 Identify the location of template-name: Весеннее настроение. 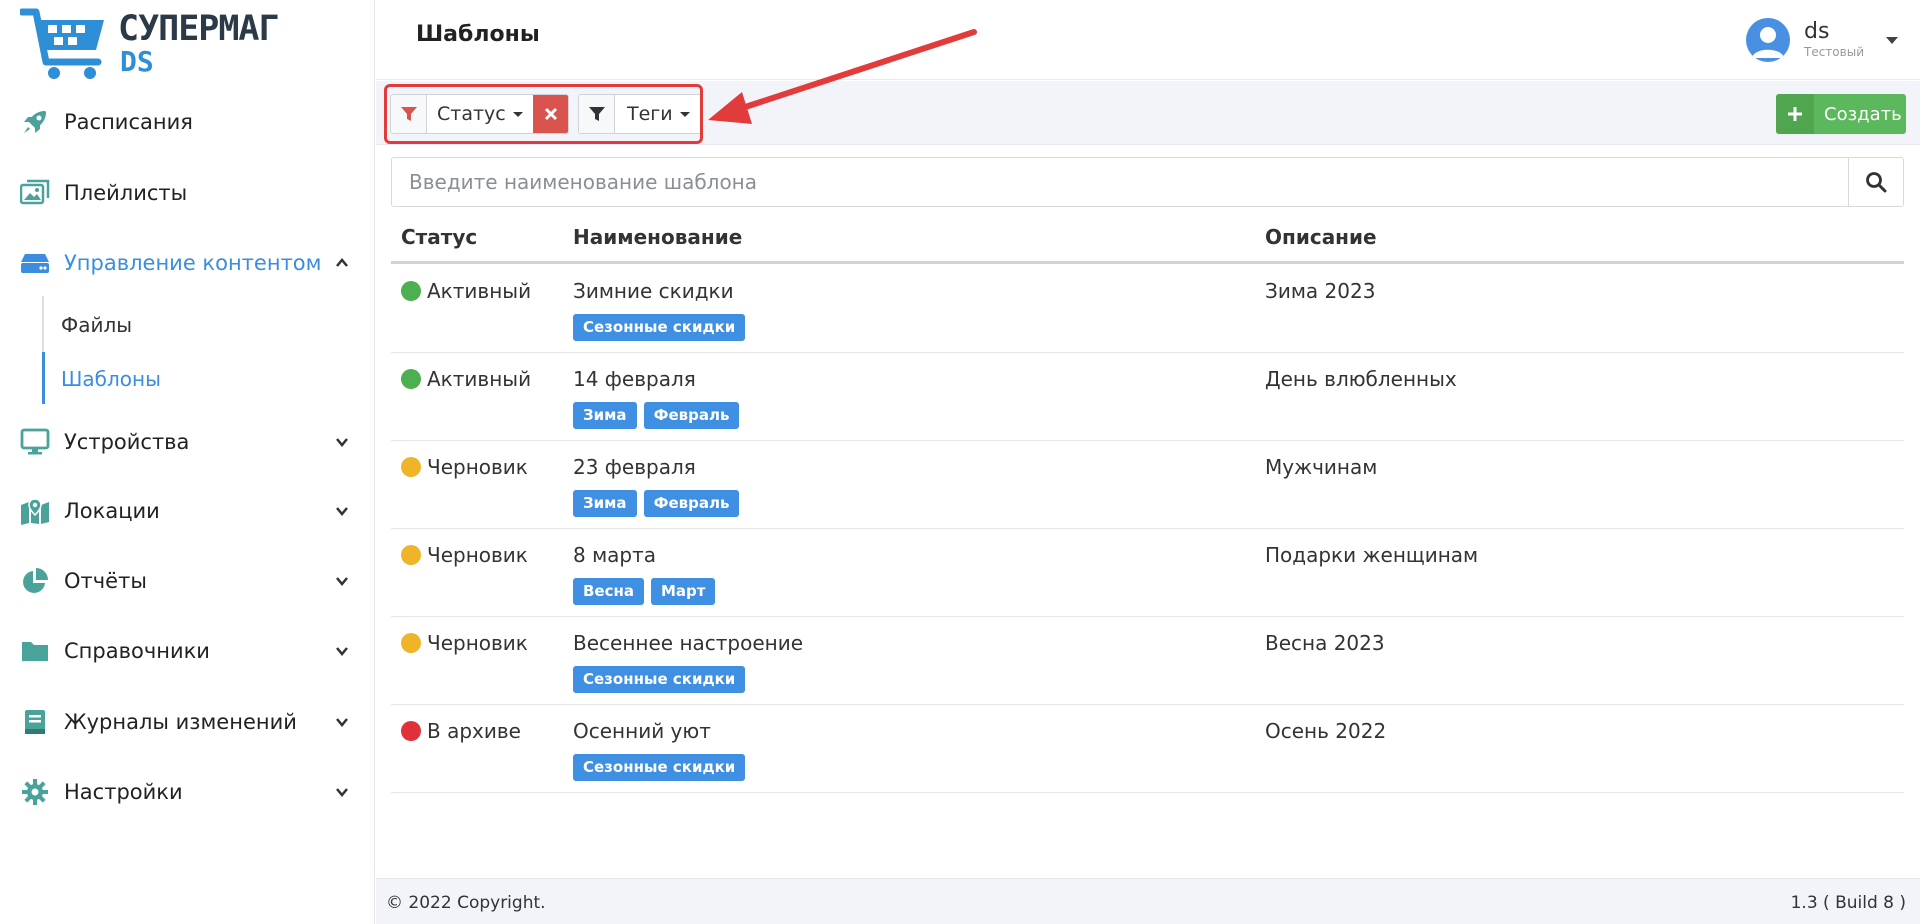
(688, 643).